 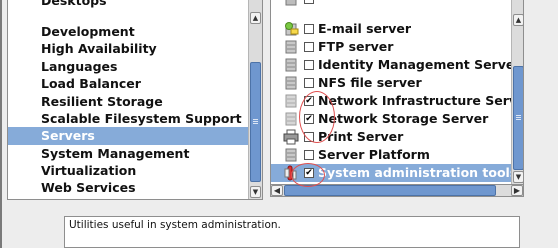 What do you see at coordinates (418, 172) in the screenshot?
I see `package-label: System administration tools` at bounding box center [418, 172].